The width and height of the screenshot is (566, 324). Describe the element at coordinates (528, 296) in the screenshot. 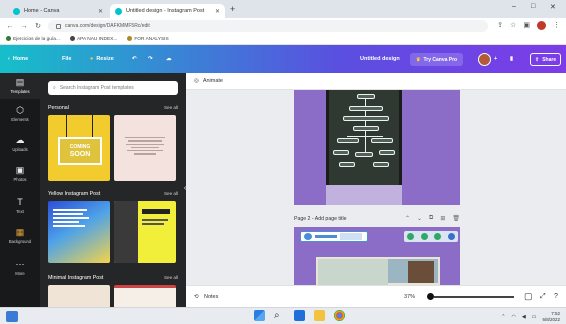

I see `page-grid-icon: ▢` at that location.